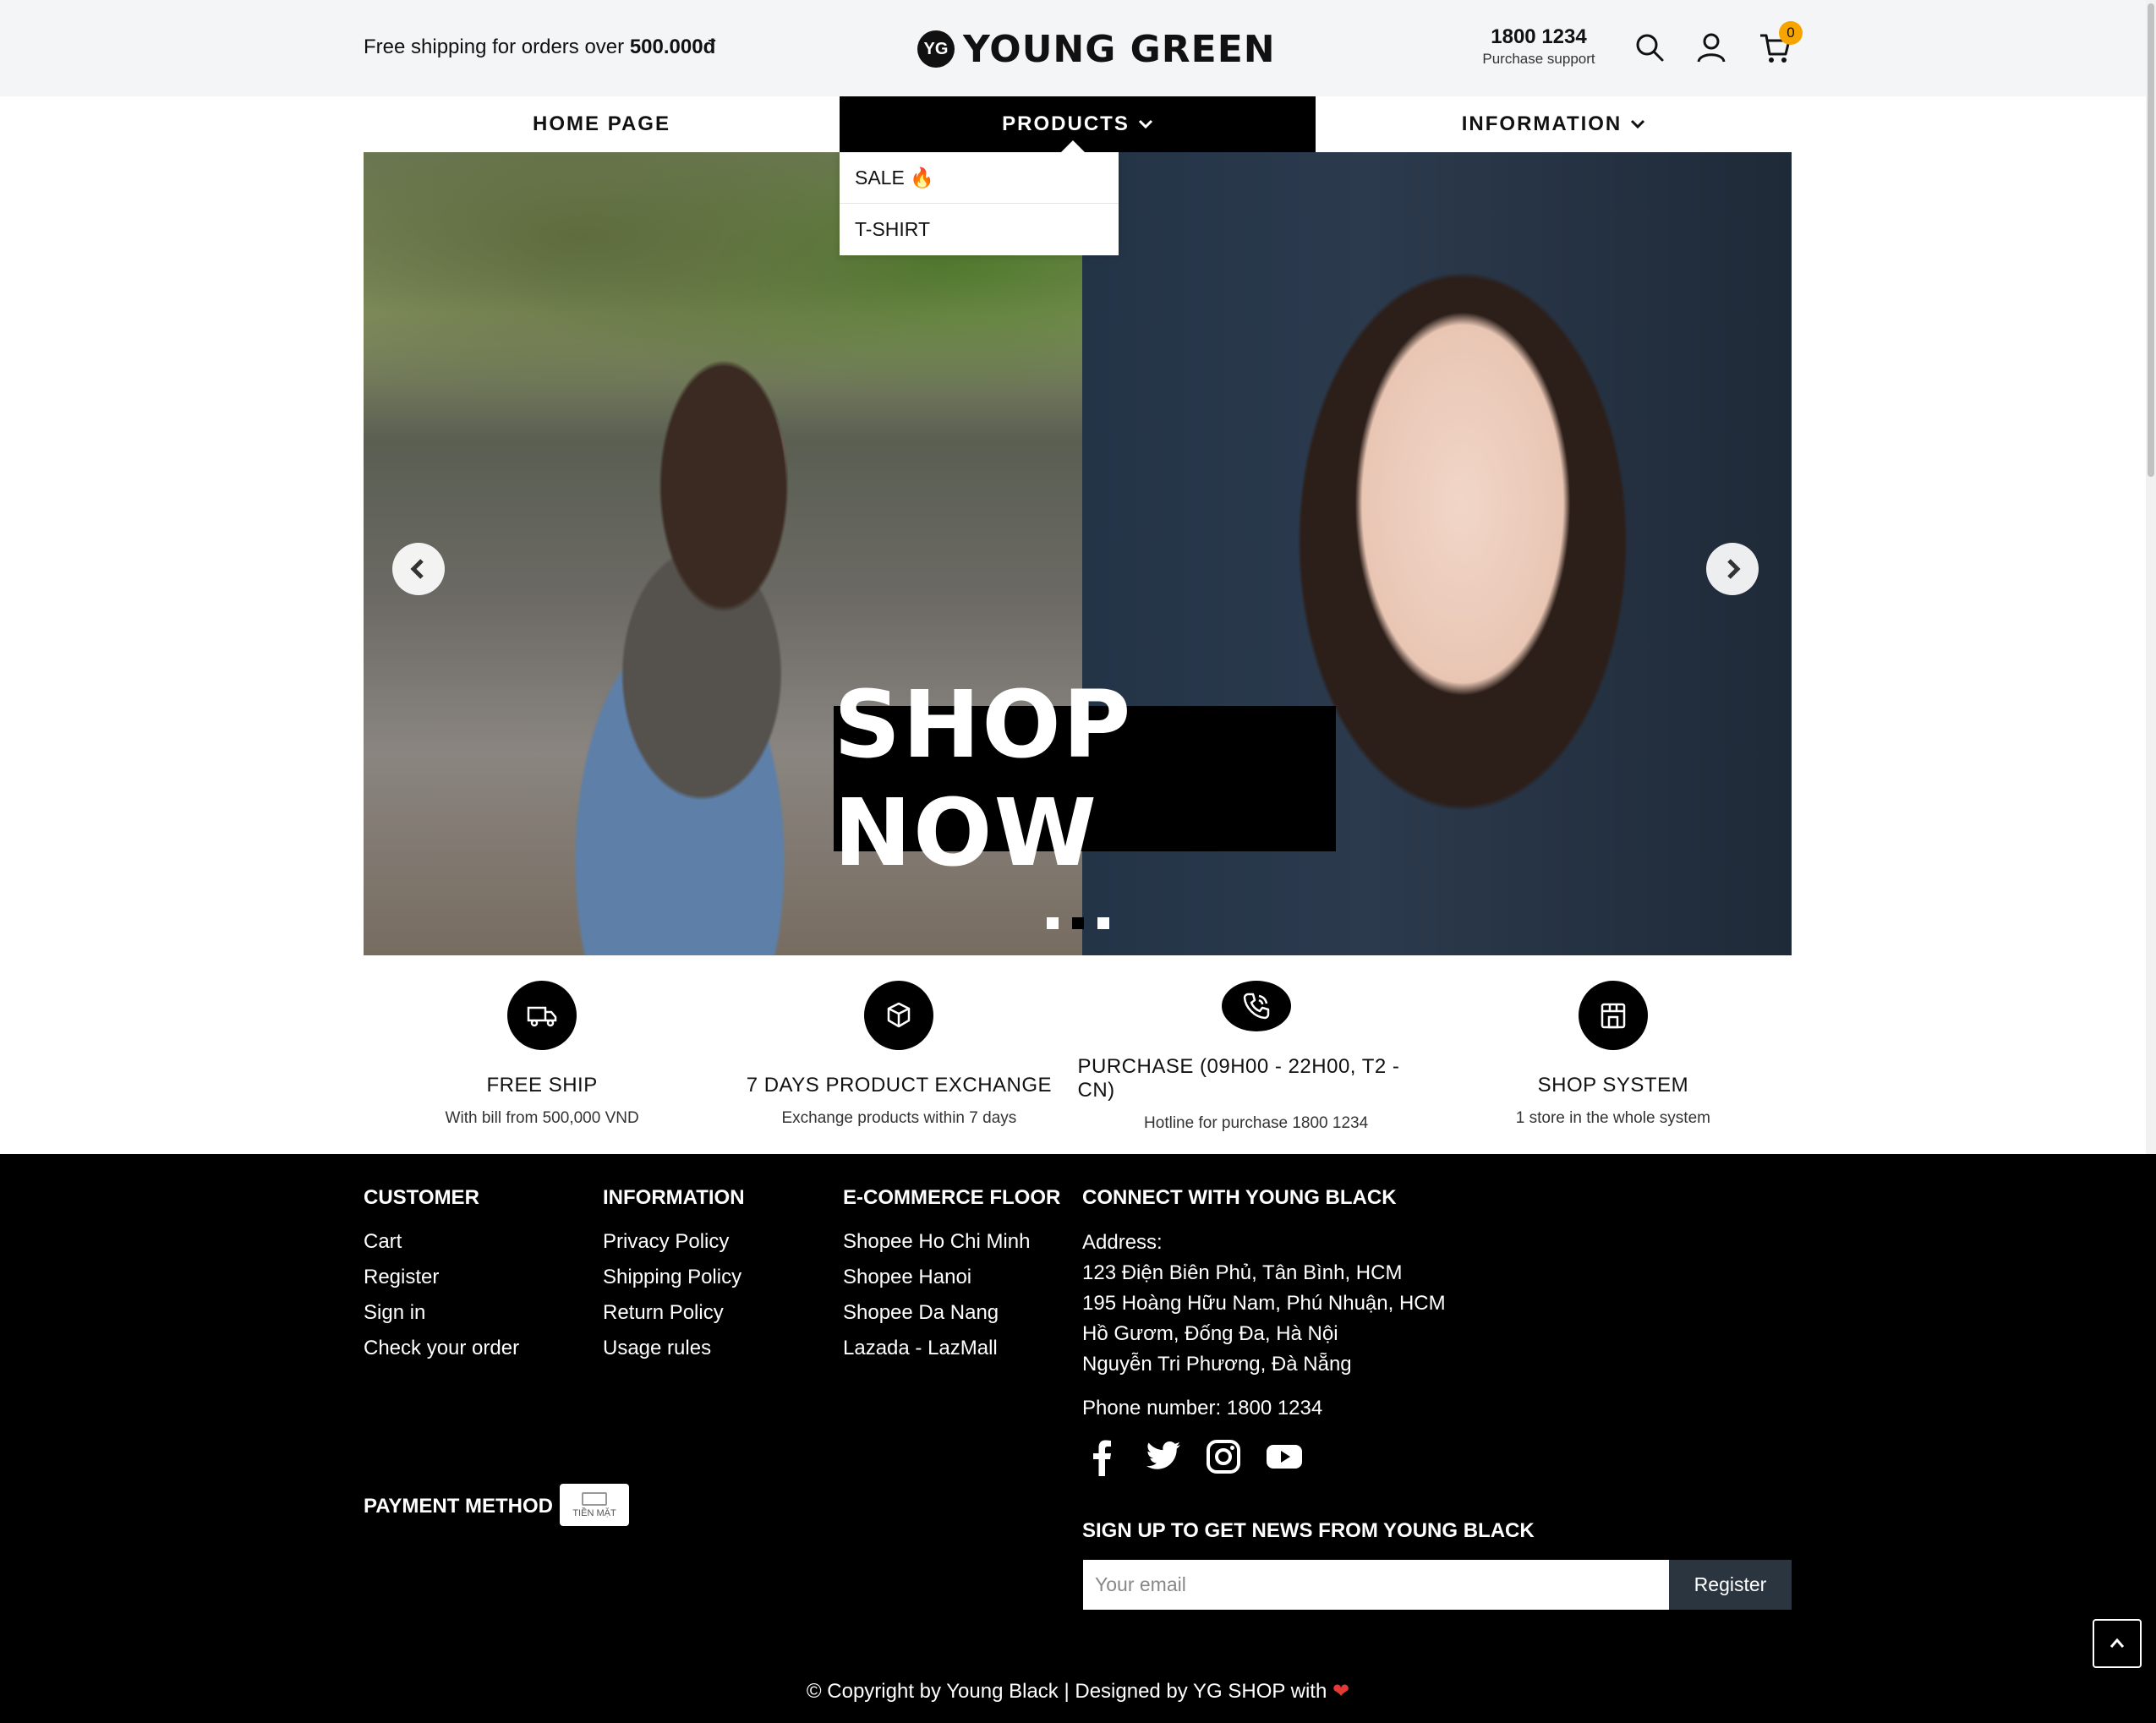 Image resolution: width=2156 pixels, height=1723 pixels. What do you see at coordinates (2151, 577) in the screenshot?
I see `page-scrollbar` at bounding box center [2151, 577].